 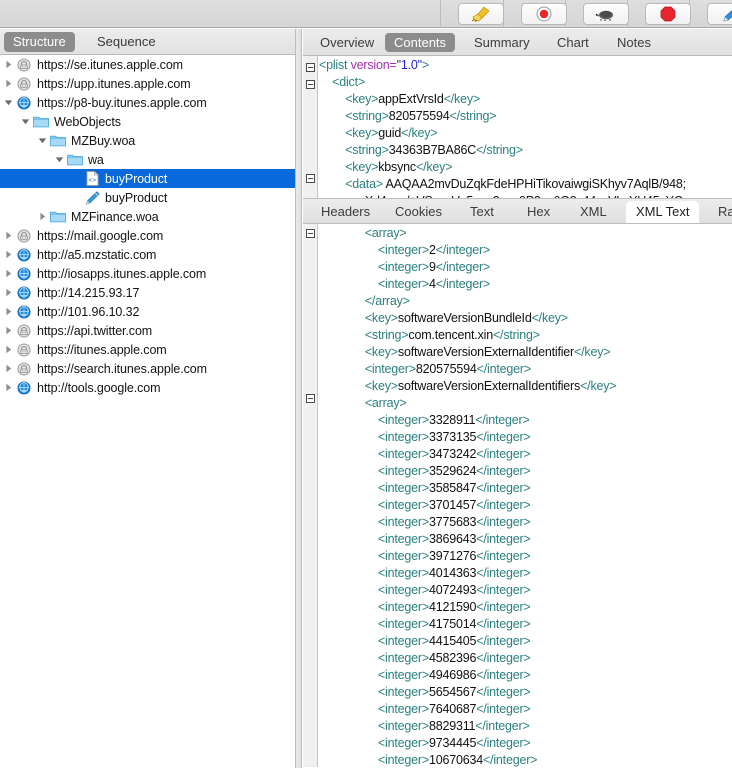 What do you see at coordinates (147, 140) in the screenshot?
I see `tree-row: MZBuy.woa` at bounding box center [147, 140].